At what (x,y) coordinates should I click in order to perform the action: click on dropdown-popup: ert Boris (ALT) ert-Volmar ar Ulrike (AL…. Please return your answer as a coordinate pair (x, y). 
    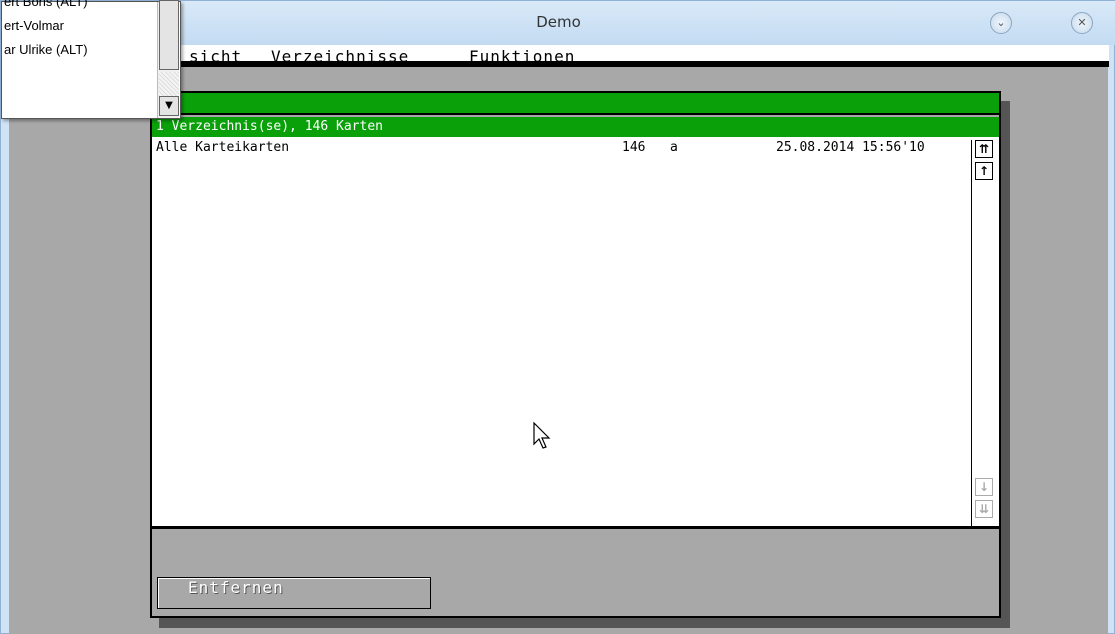
    Looking at the image, I should click on (91, 59).